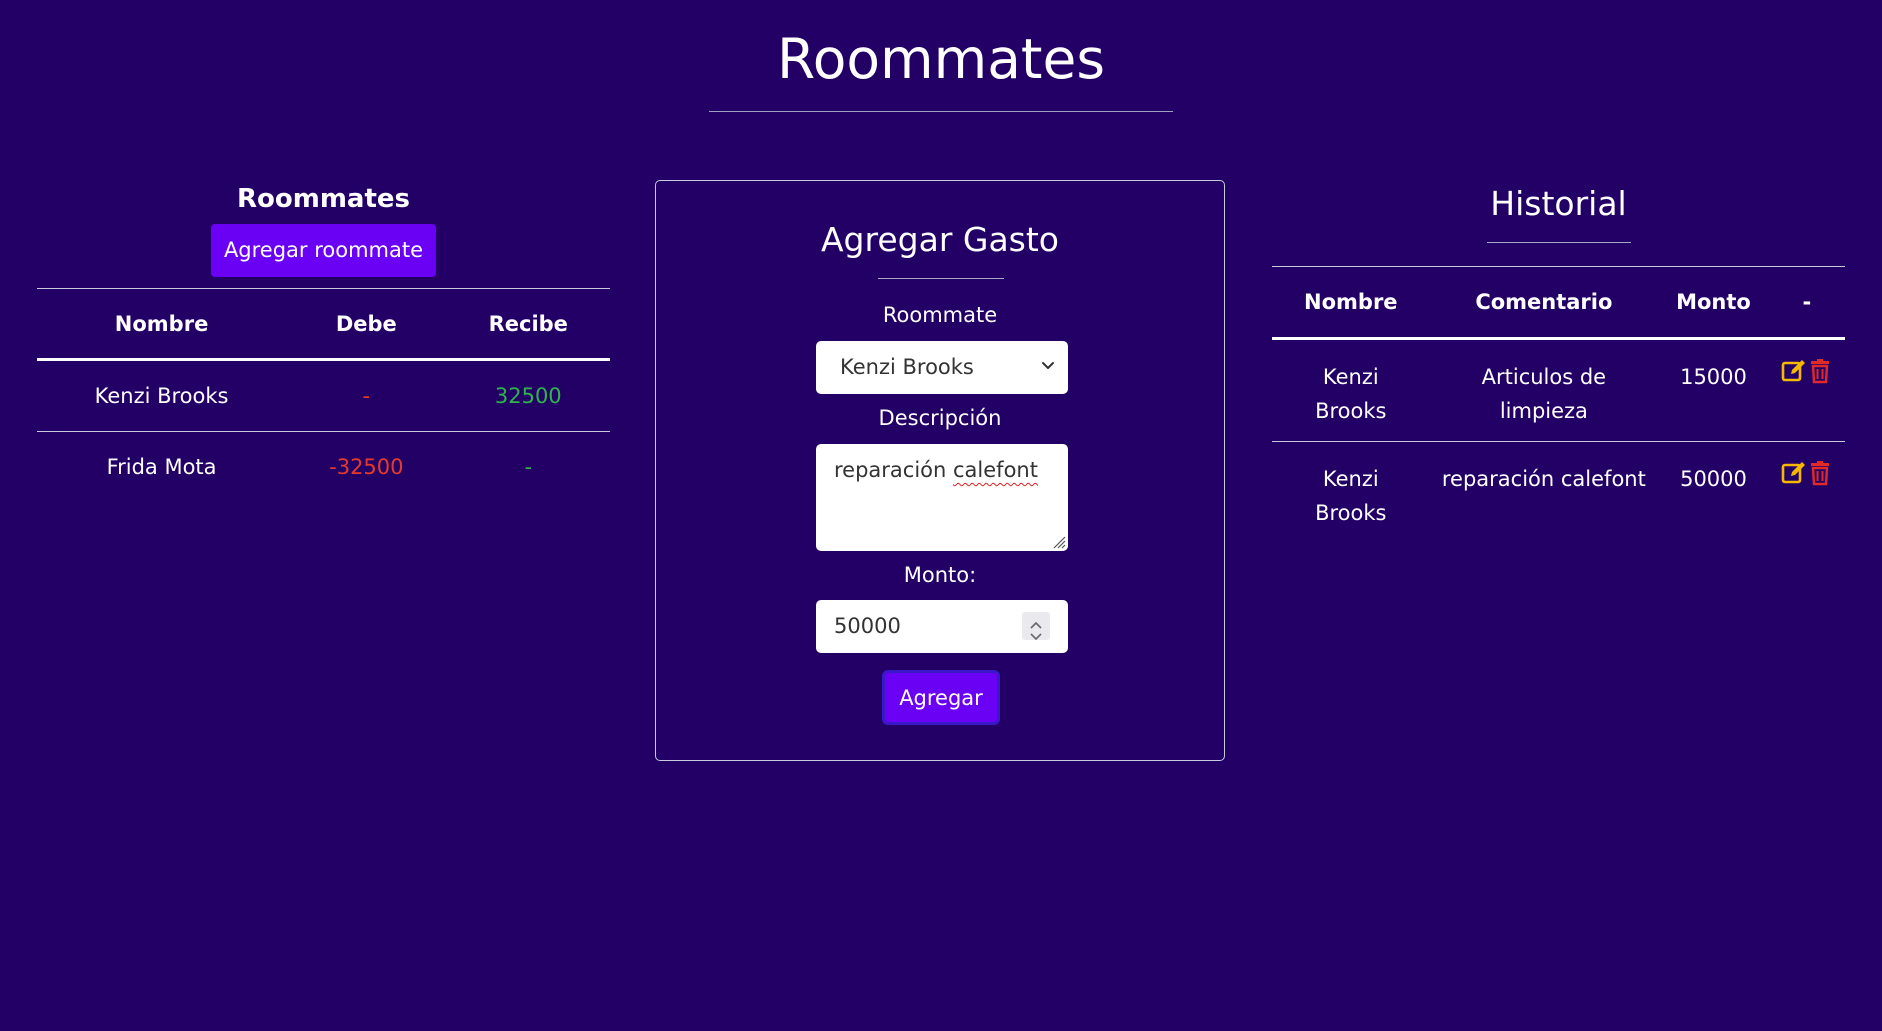  Describe the element at coordinates (528, 324) in the screenshot. I see `column-header-recibe: Recibe` at that location.